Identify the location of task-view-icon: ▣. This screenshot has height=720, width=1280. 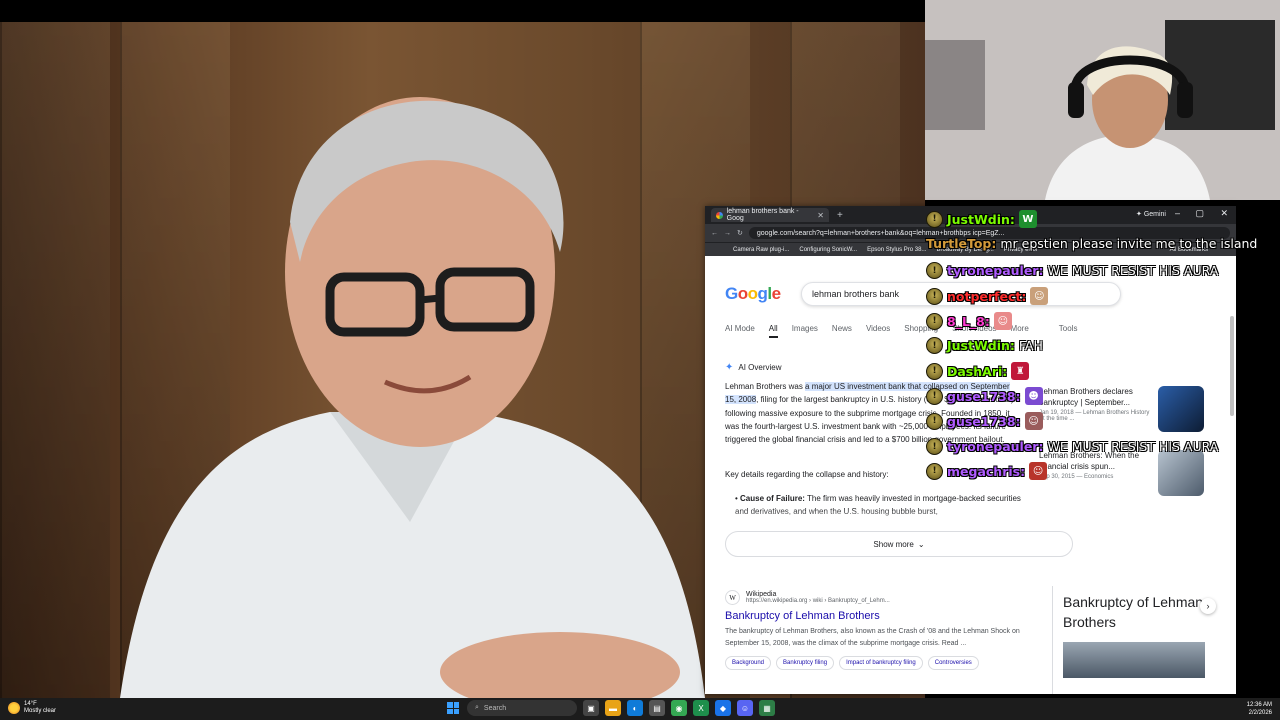
(591, 708).